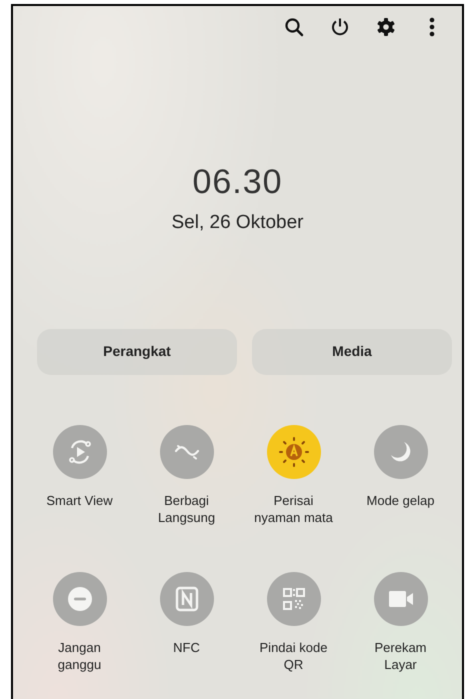 The image size is (469, 699). What do you see at coordinates (293, 599) in the screenshot?
I see `qr-code-icon` at bounding box center [293, 599].